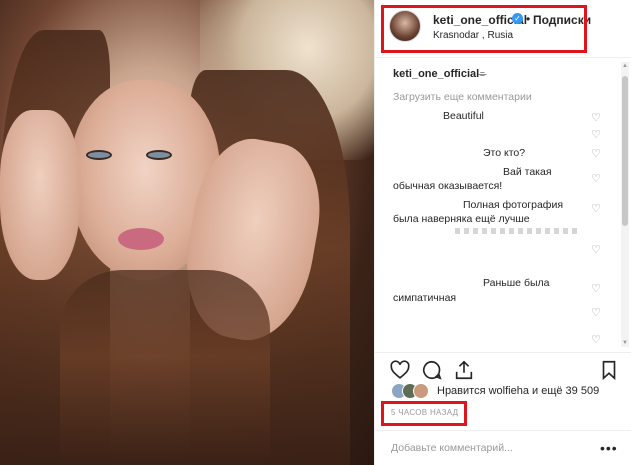 The image size is (631, 465). Describe the element at coordinates (99, 155) in the screenshot. I see `photo-eye-left` at that location.